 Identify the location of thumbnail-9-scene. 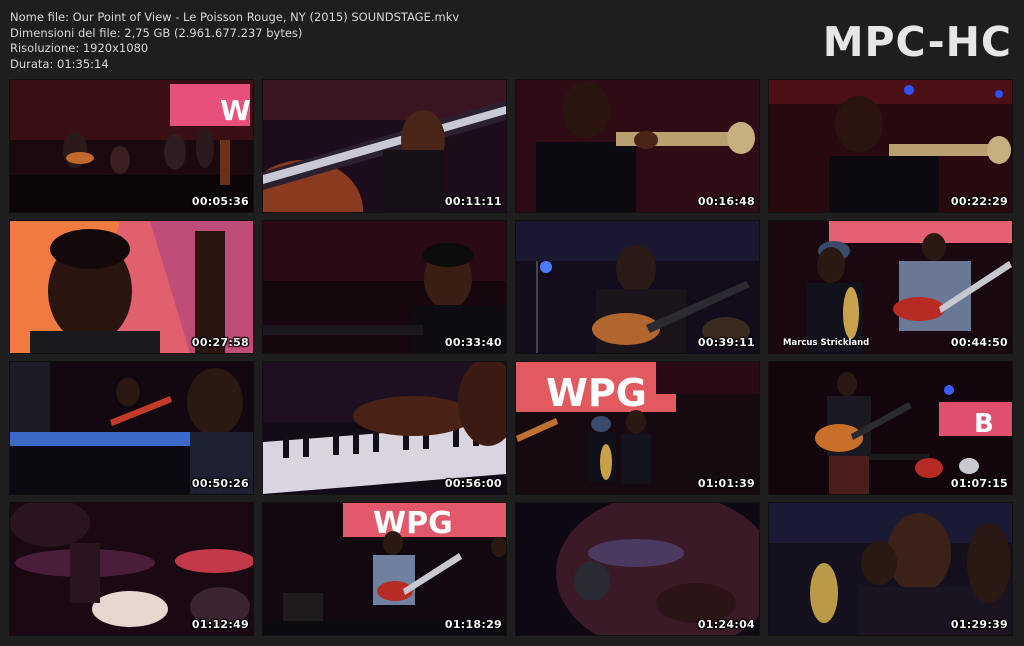
(131, 428).